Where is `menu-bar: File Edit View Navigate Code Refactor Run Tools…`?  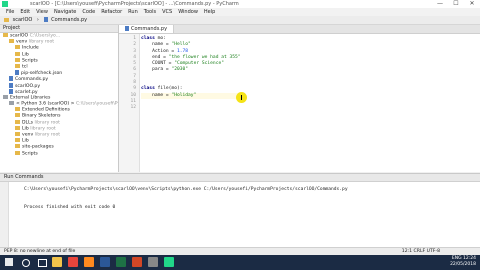 menu-bar: File Edit View Navigate Code Refactor Run Tools… is located at coordinates (240, 12).